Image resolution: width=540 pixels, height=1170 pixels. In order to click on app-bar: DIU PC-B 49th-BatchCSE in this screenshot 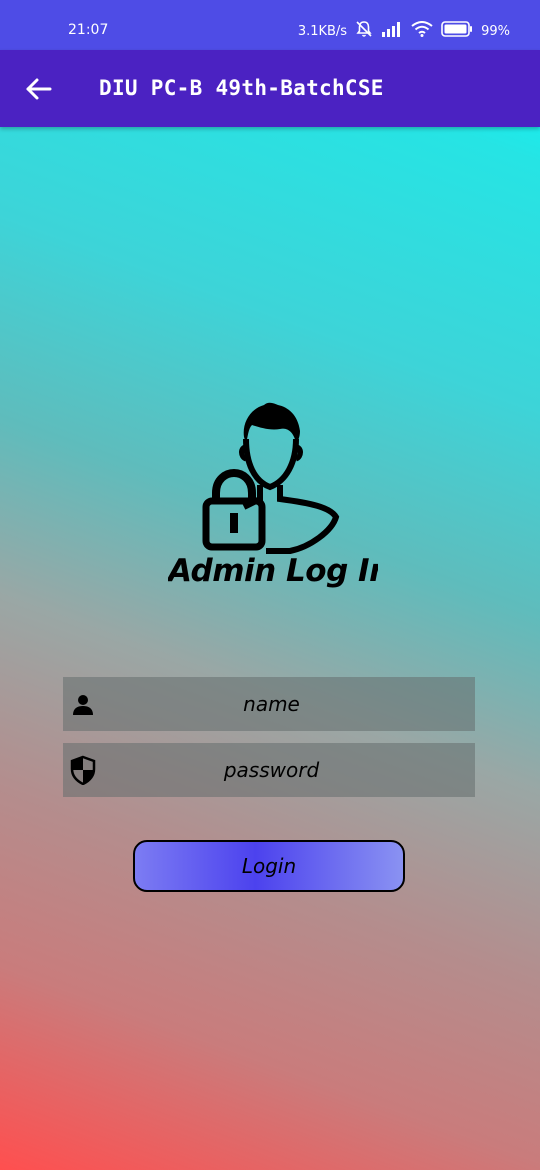, I will do `click(270, 88)`.